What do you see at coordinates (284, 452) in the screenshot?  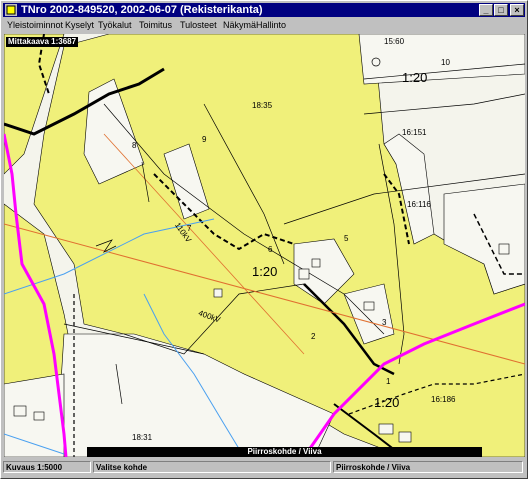 I see `drawing-object-bar: Piirroskohde / Viiva` at bounding box center [284, 452].